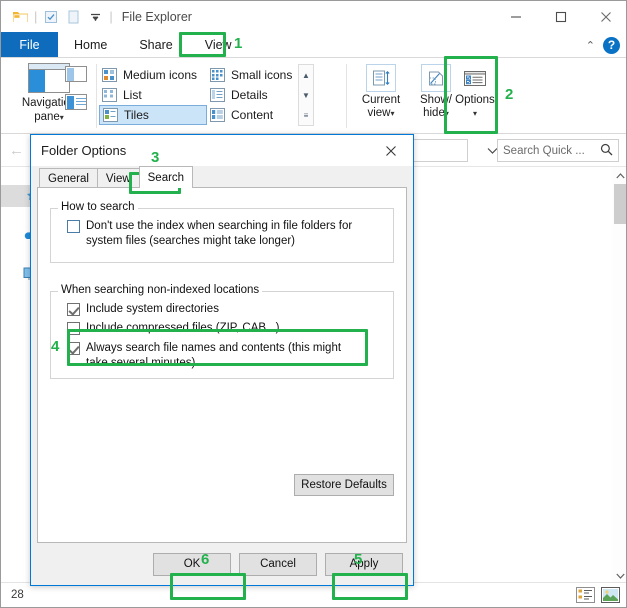  What do you see at coordinates (90, 44) in the screenshot?
I see `tab-home: Home` at bounding box center [90, 44].